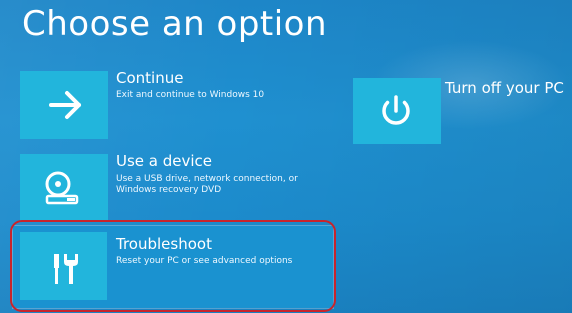 The width and height of the screenshot is (572, 313). I want to click on troubleshoot-tile, so click(63, 266).